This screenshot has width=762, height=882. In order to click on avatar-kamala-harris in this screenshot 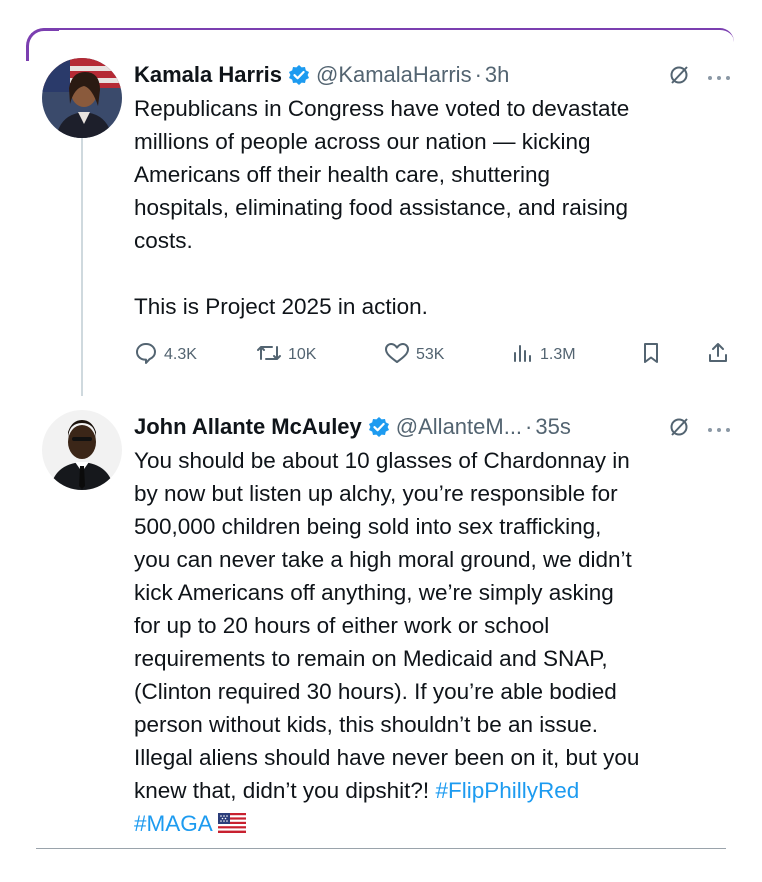, I will do `click(82, 98)`.